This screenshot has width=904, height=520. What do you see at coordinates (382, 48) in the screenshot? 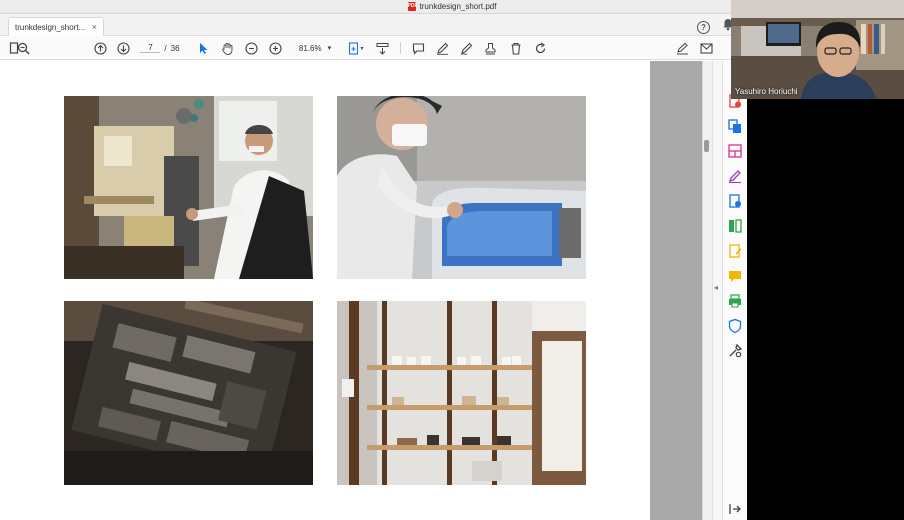
I see `scroll-mode-icon` at bounding box center [382, 48].